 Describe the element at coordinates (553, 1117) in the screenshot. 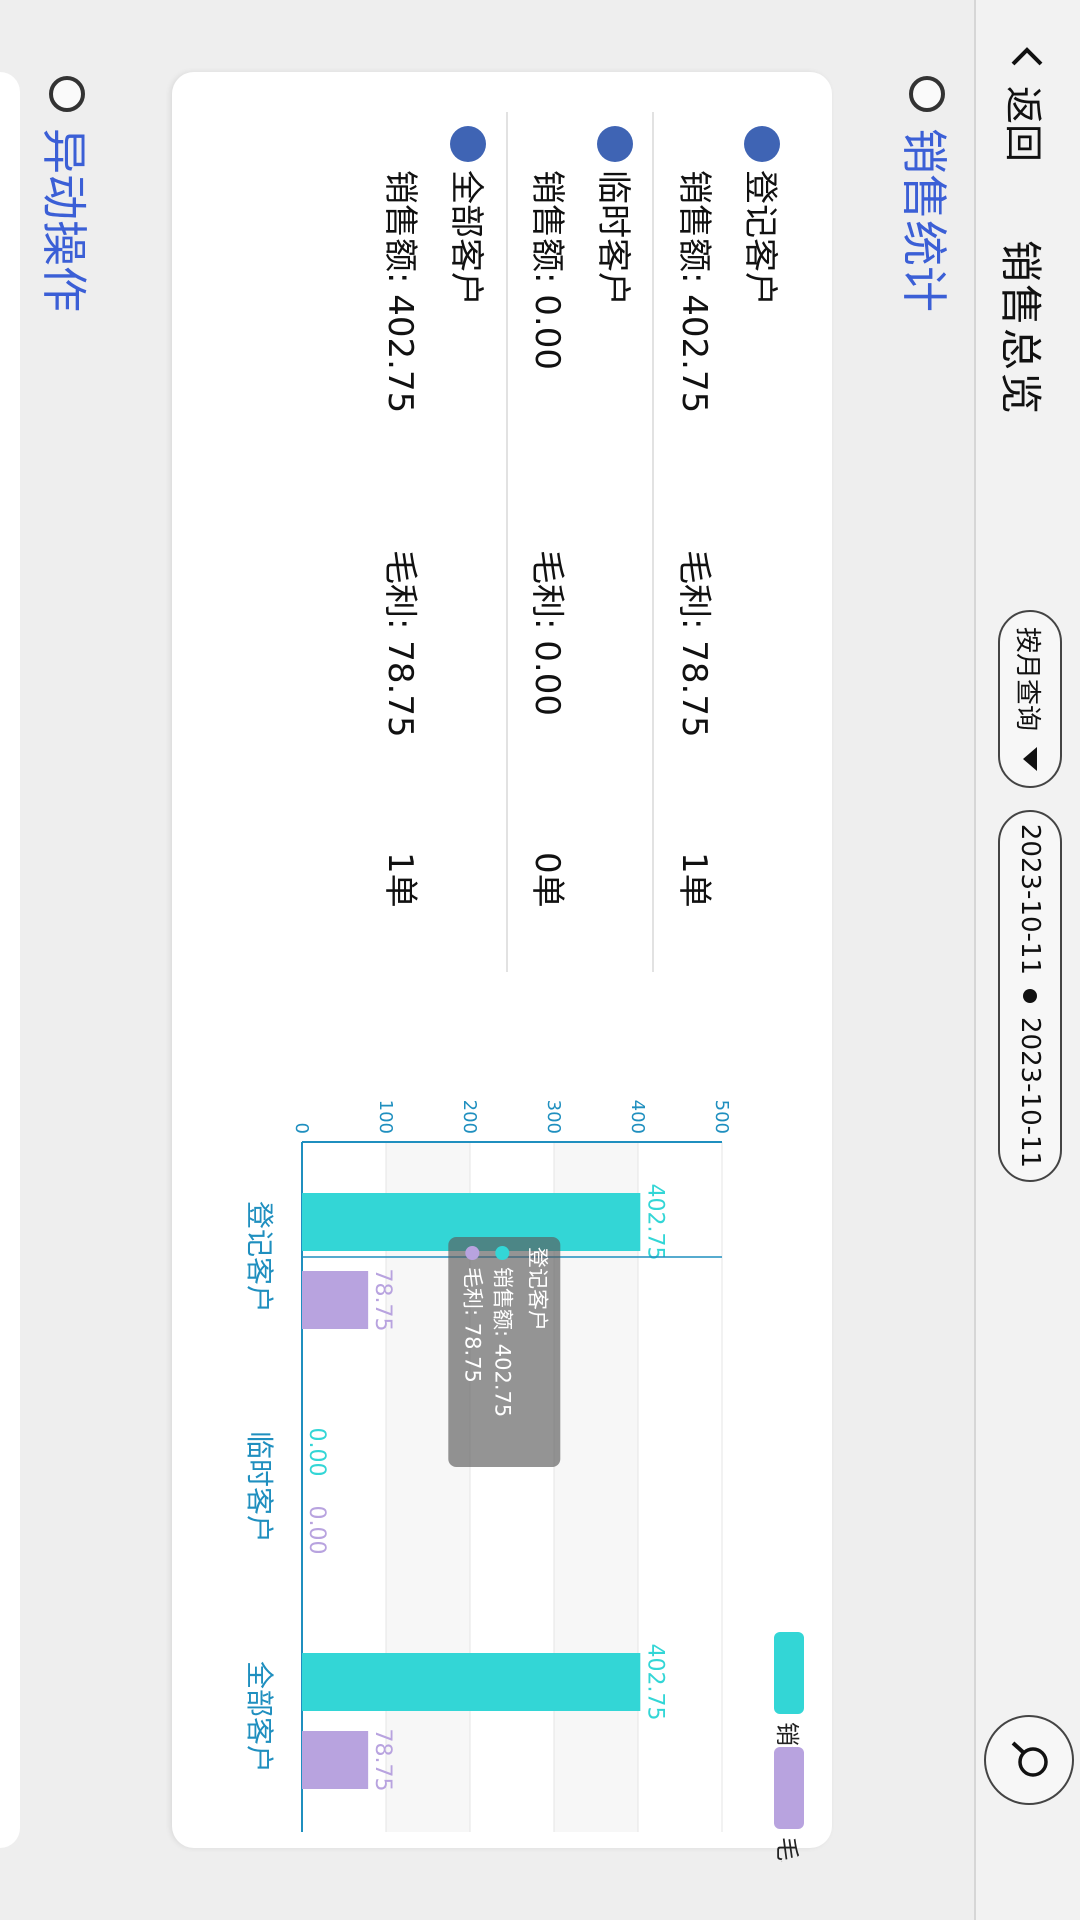

I see `y-tick-label: 300` at that location.